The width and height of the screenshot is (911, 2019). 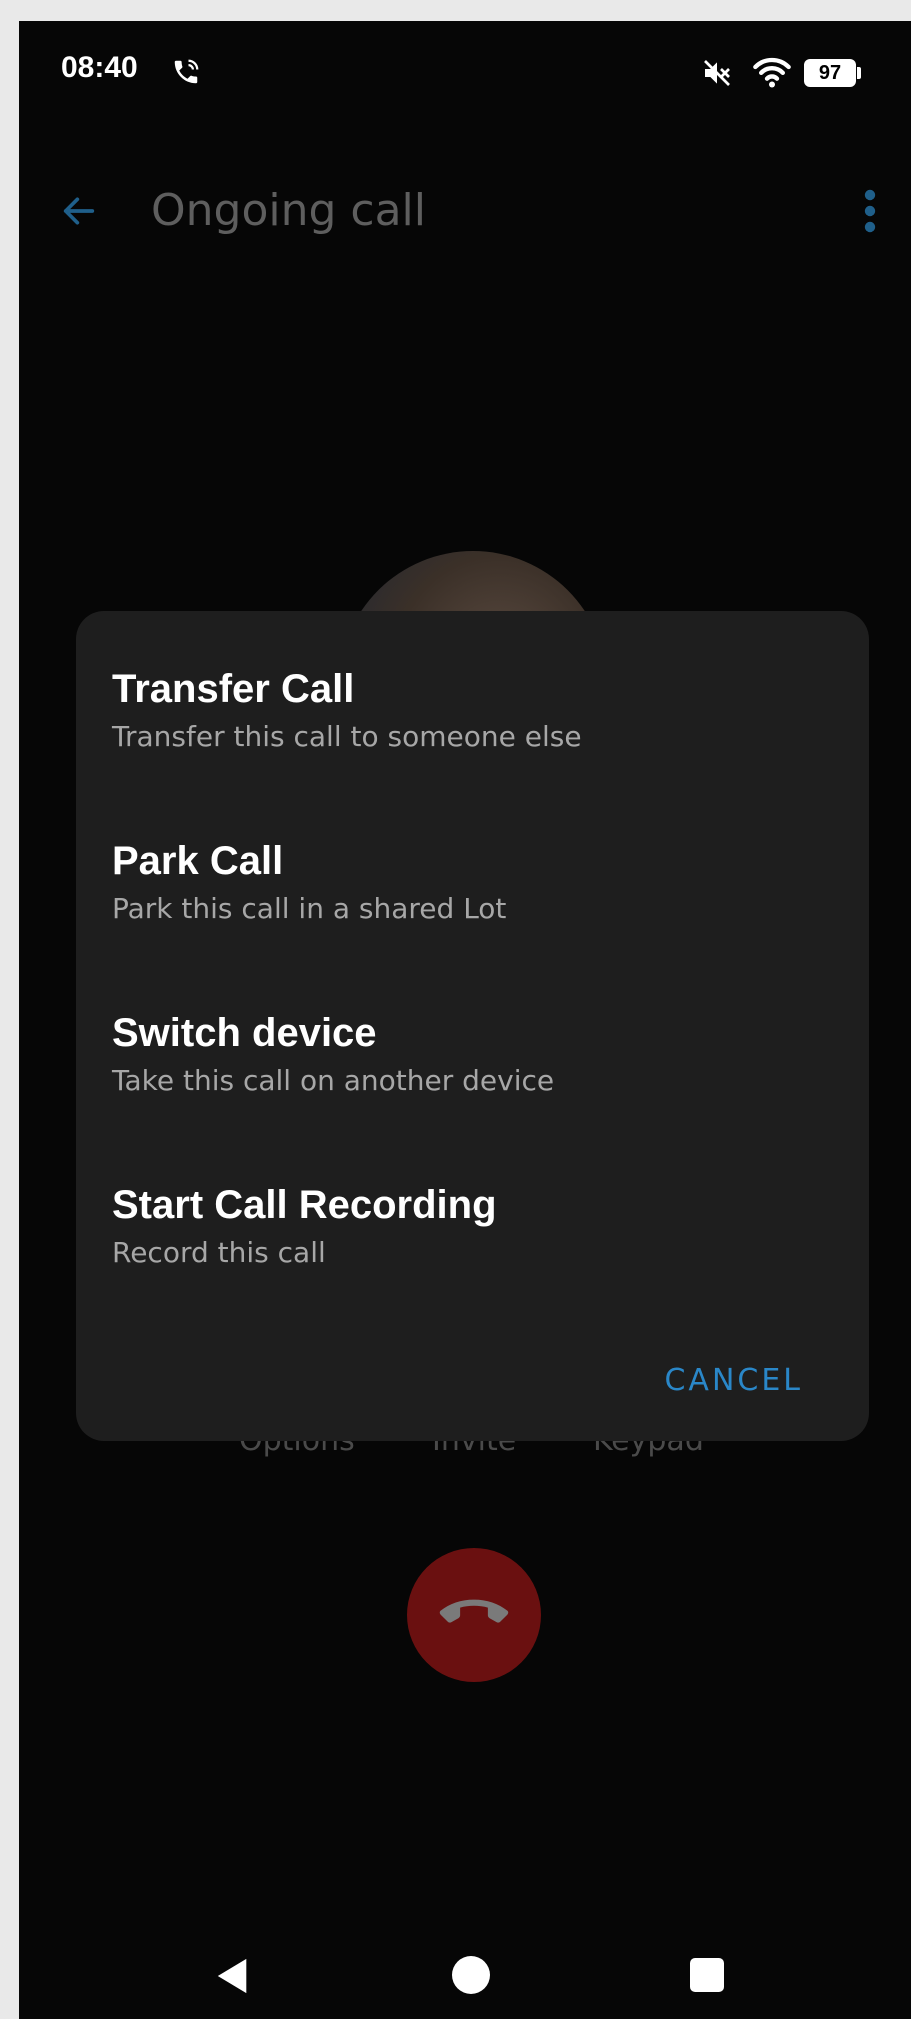 What do you see at coordinates (244, 1033) in the screenshot?
I see `option-title: Switch device` at bounding box center [244, 1033].